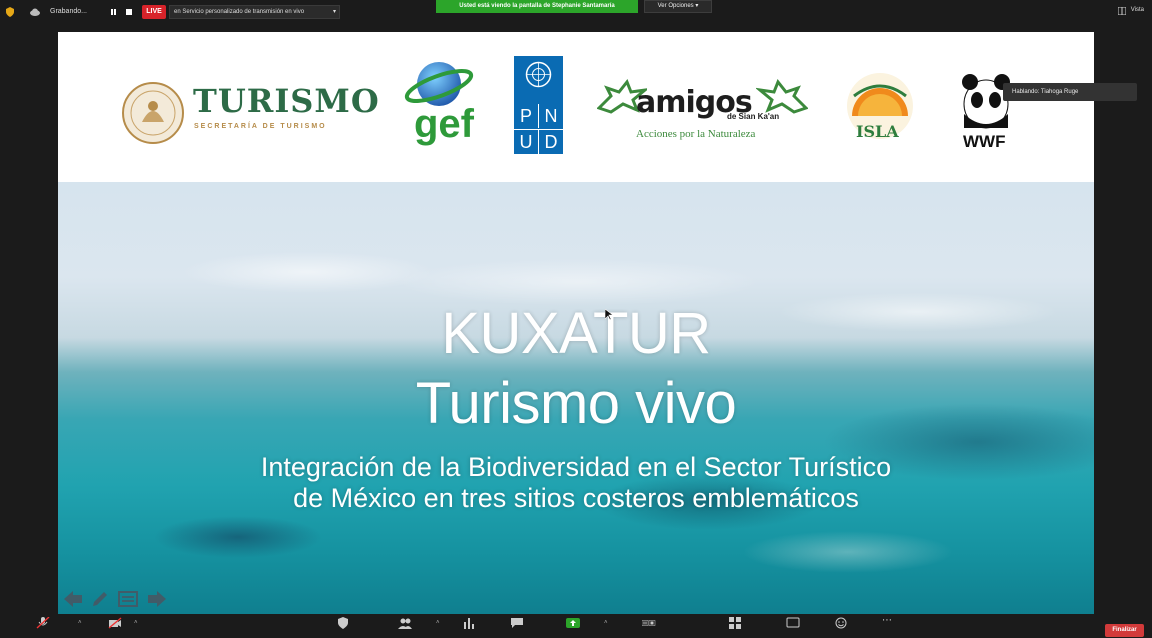 Image resolution: width=1152 pixels, height=638 pixels. Describe the element at coordinates (887, 620) in the screenshot. I see `more-options-icon: ⋯` at that location.